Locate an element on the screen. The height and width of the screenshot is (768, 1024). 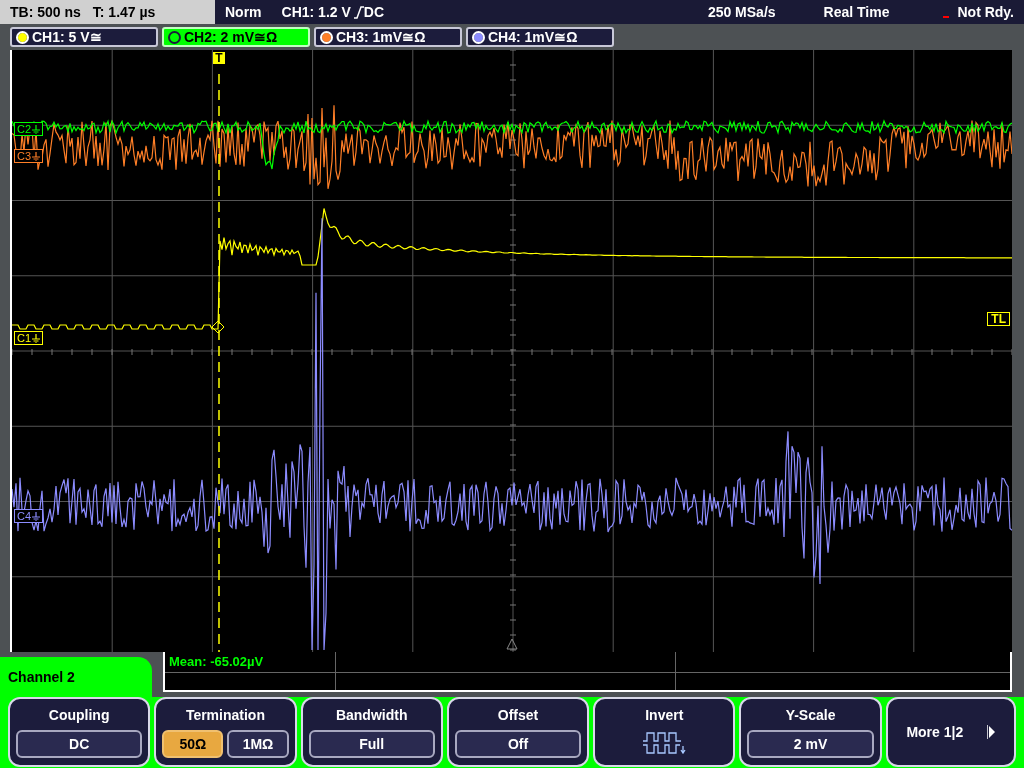
softkey-label: Coupling is located at coordinates (79, 715).